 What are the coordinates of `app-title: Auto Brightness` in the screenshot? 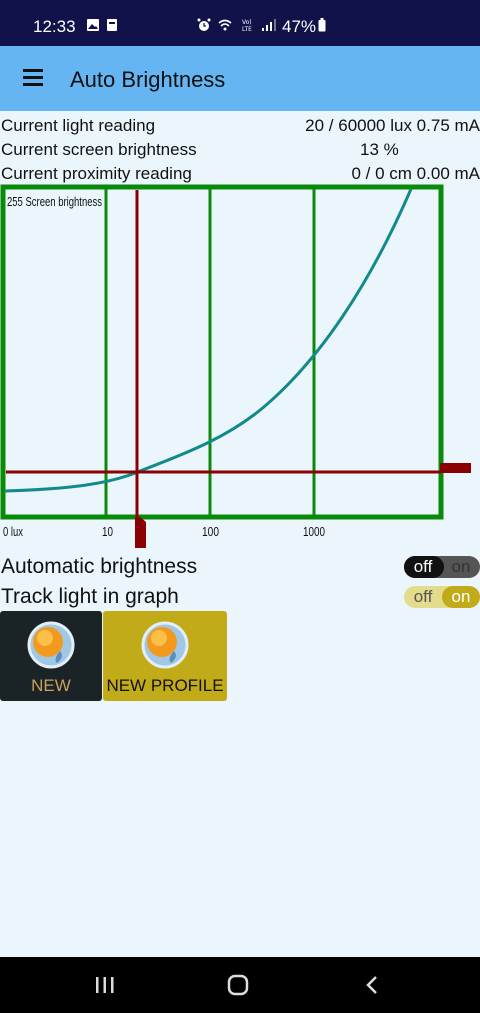 It's located at (148, 79).